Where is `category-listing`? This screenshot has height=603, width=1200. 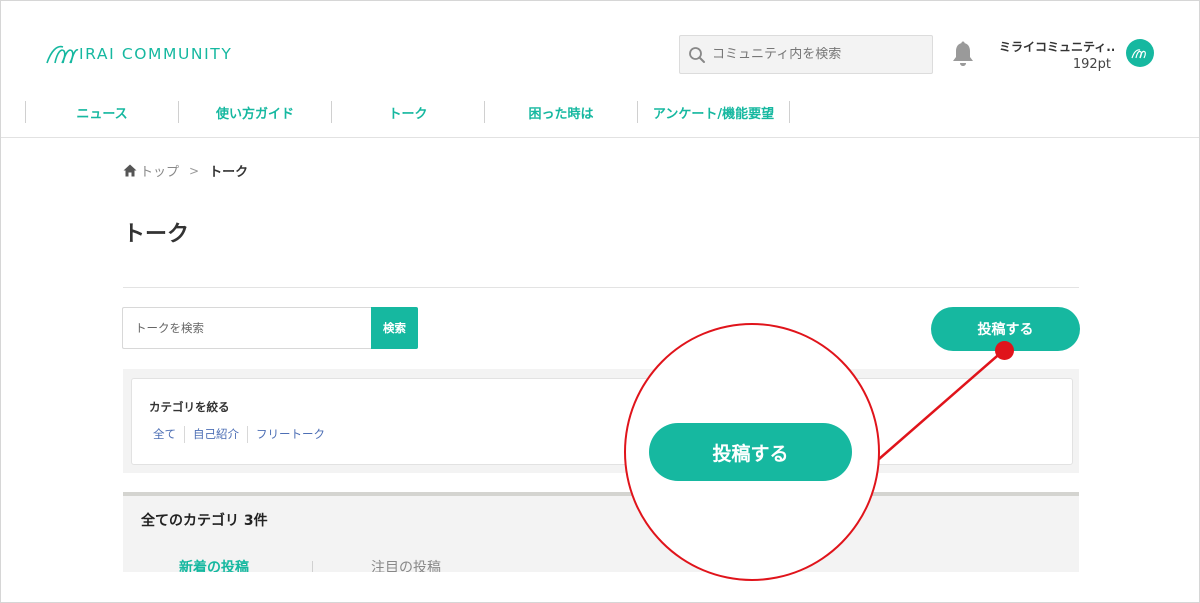 category-listing is located at coordinates (601, 532).